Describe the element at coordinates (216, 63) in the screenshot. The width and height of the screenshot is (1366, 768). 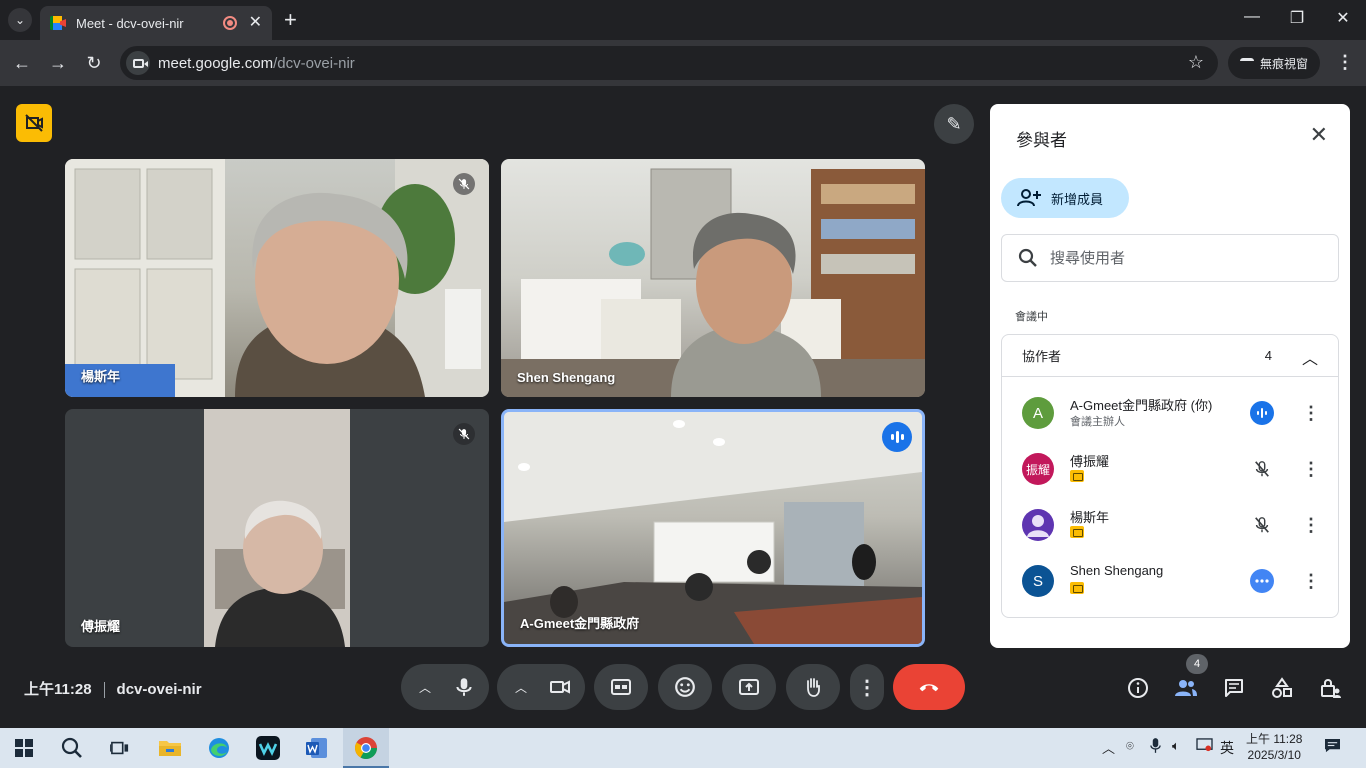
I see `url-host: meet.google.com` at that location.